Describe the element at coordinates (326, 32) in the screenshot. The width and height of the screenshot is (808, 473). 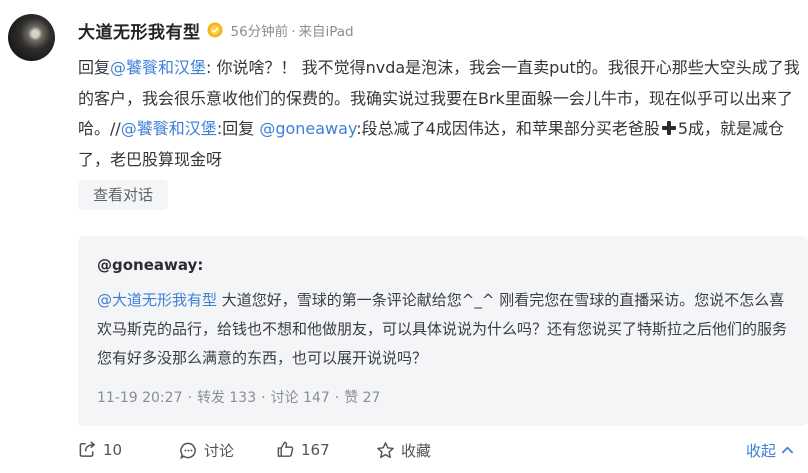
I see `post-source: 来自iPad` at that location.